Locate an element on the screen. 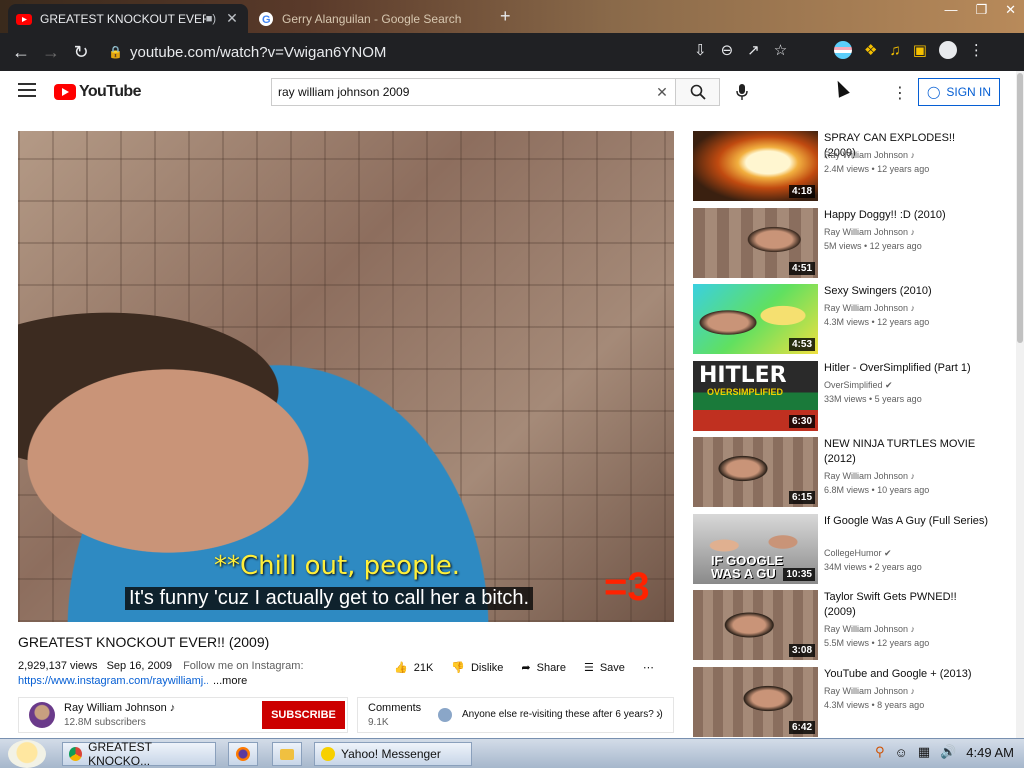 Image resolution: width=1024 pixels, height=768 pixels. clock: 4:49 AM is located at coordinates (990, 752).